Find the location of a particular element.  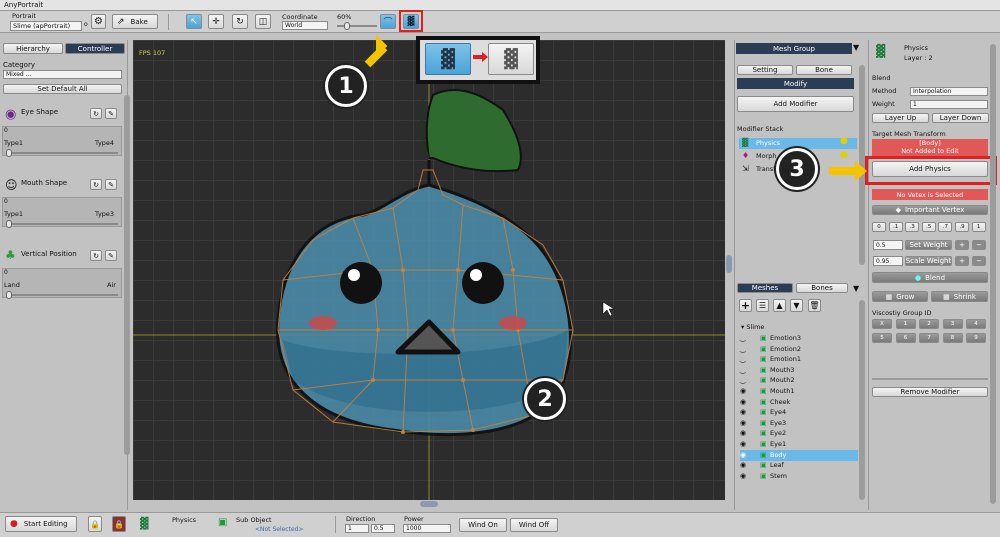

wind-on-button: Wind On is located at coordinates (483, 525).